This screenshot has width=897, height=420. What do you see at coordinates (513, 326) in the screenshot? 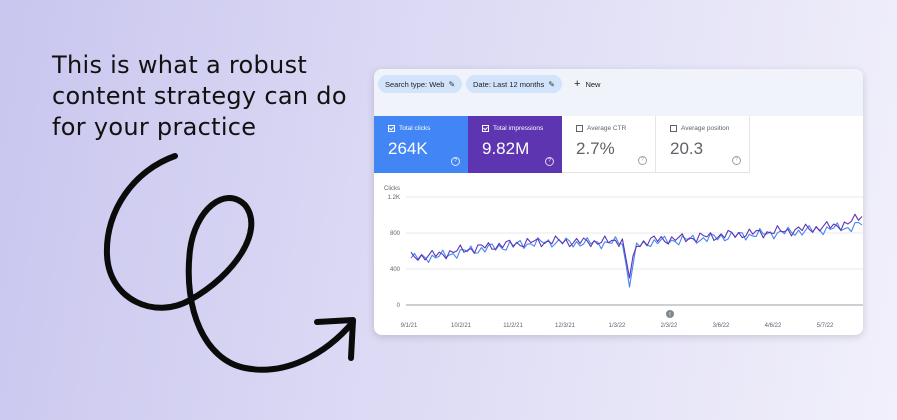
I see `x-tick-label: 11/2/21` at bounding box center [513, 326].